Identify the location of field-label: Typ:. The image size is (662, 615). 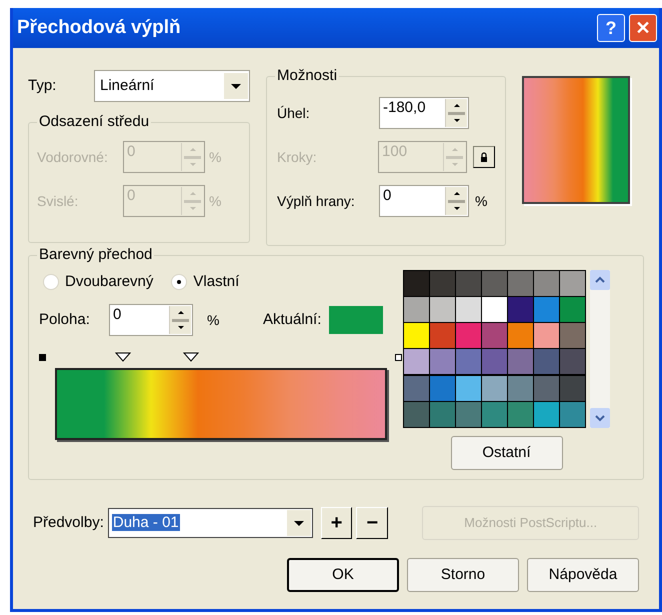
(43, 86).